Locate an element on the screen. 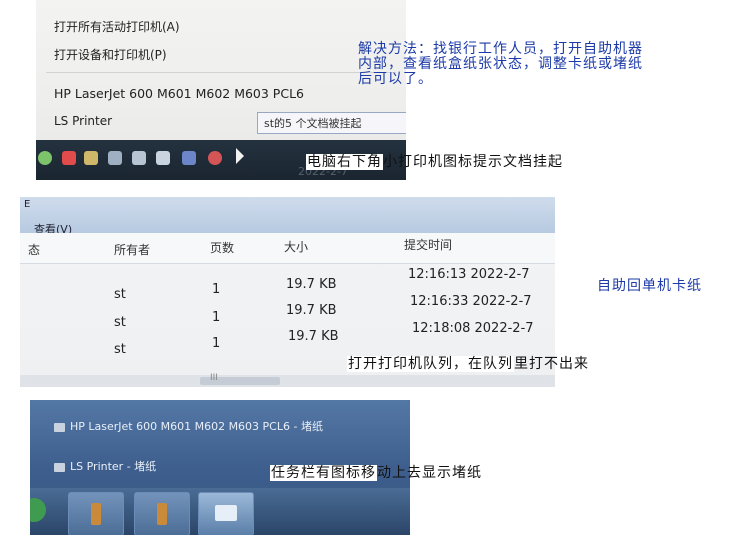 The width and height of the screenshot is (750, 550). tray-caption-part: 小打印机图标提示文档挂起 is located at coordinates (473, 162).